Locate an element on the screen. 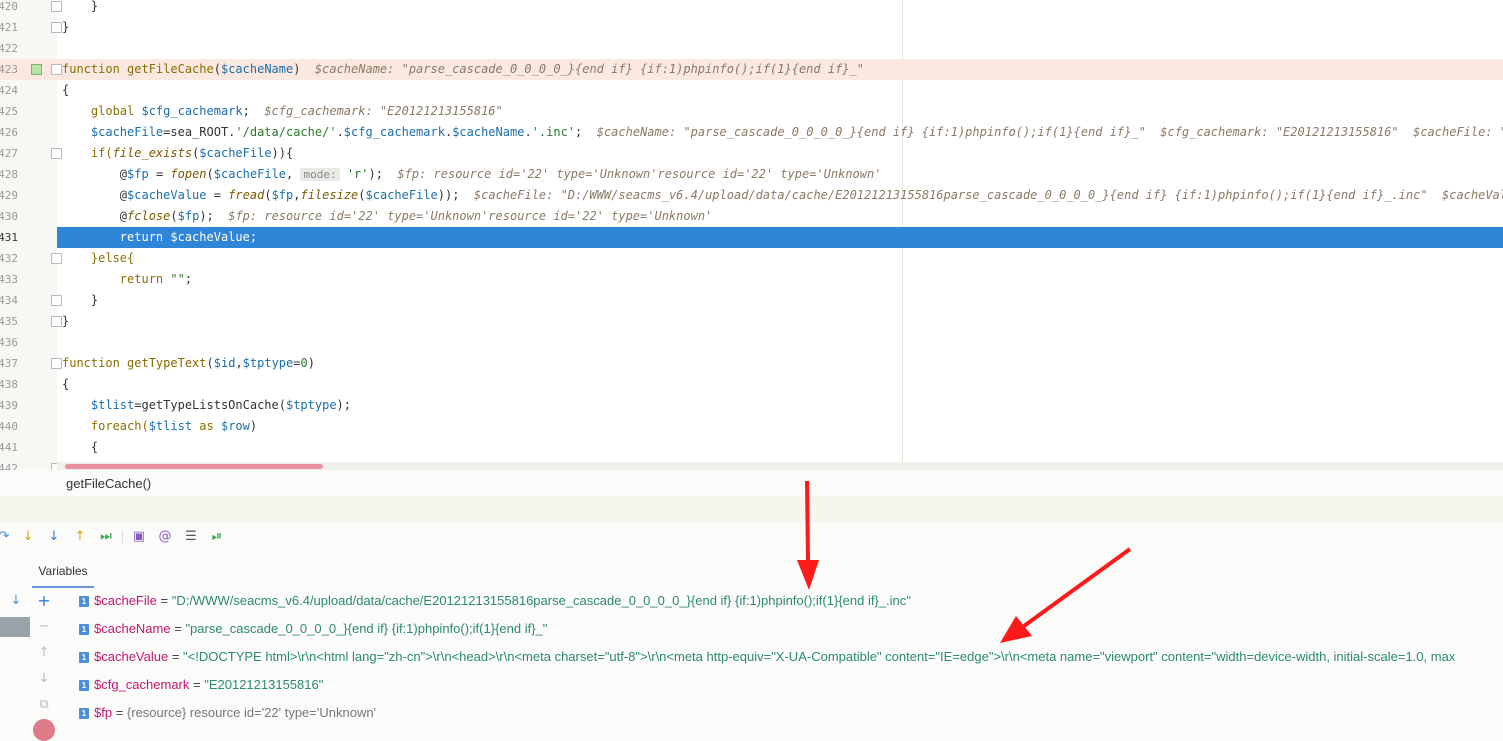 The width and height of the screenshot is (1503, 741). add-watch-icon: + is located at coordinates (44, 601).